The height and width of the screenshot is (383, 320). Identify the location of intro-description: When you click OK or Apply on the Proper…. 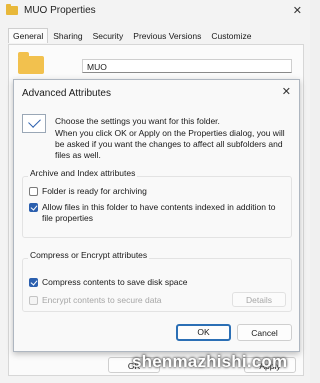
(170, 144).